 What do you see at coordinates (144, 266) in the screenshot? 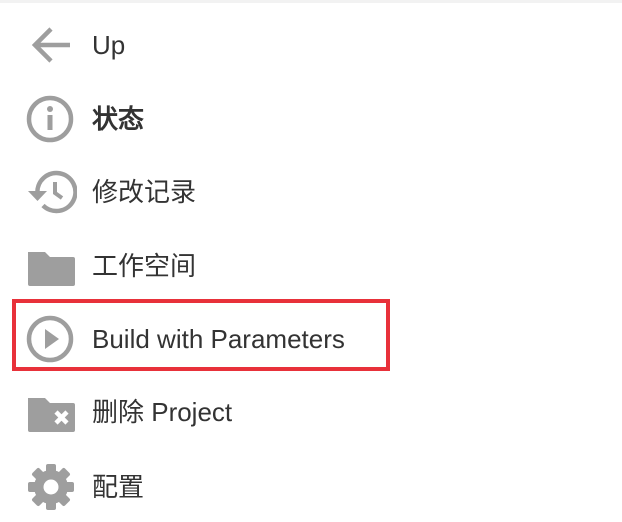
I see `sidebar-item-label: 工作空间` at bounding box center [144, 266].